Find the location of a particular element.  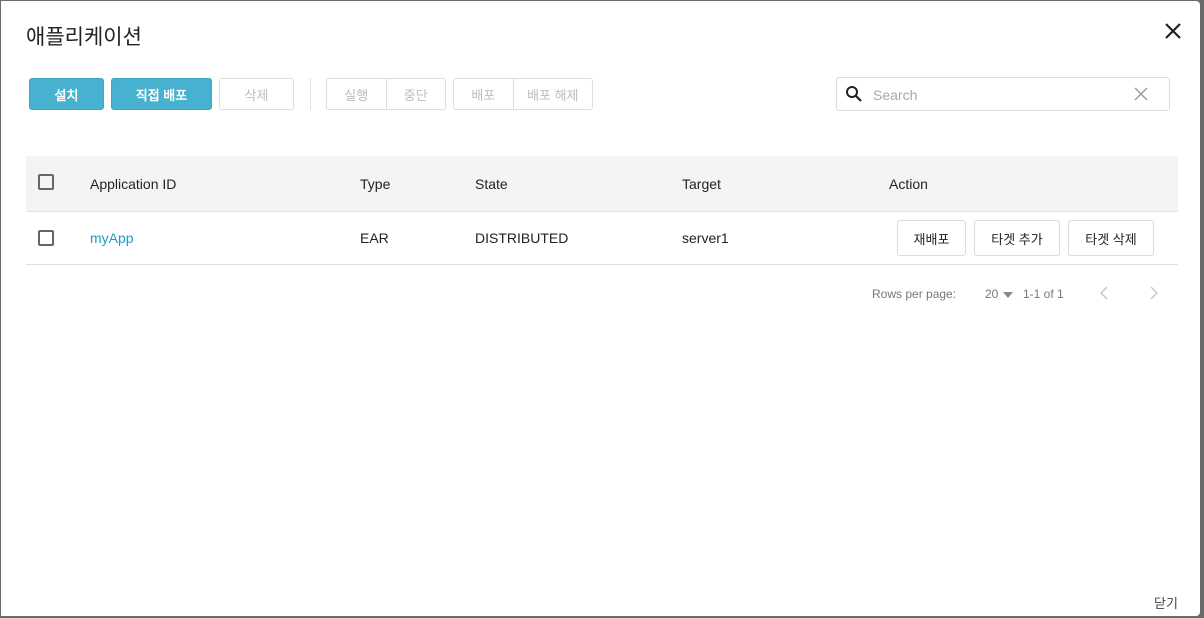

select-all-checkbox is located at coordinates (46, 182).